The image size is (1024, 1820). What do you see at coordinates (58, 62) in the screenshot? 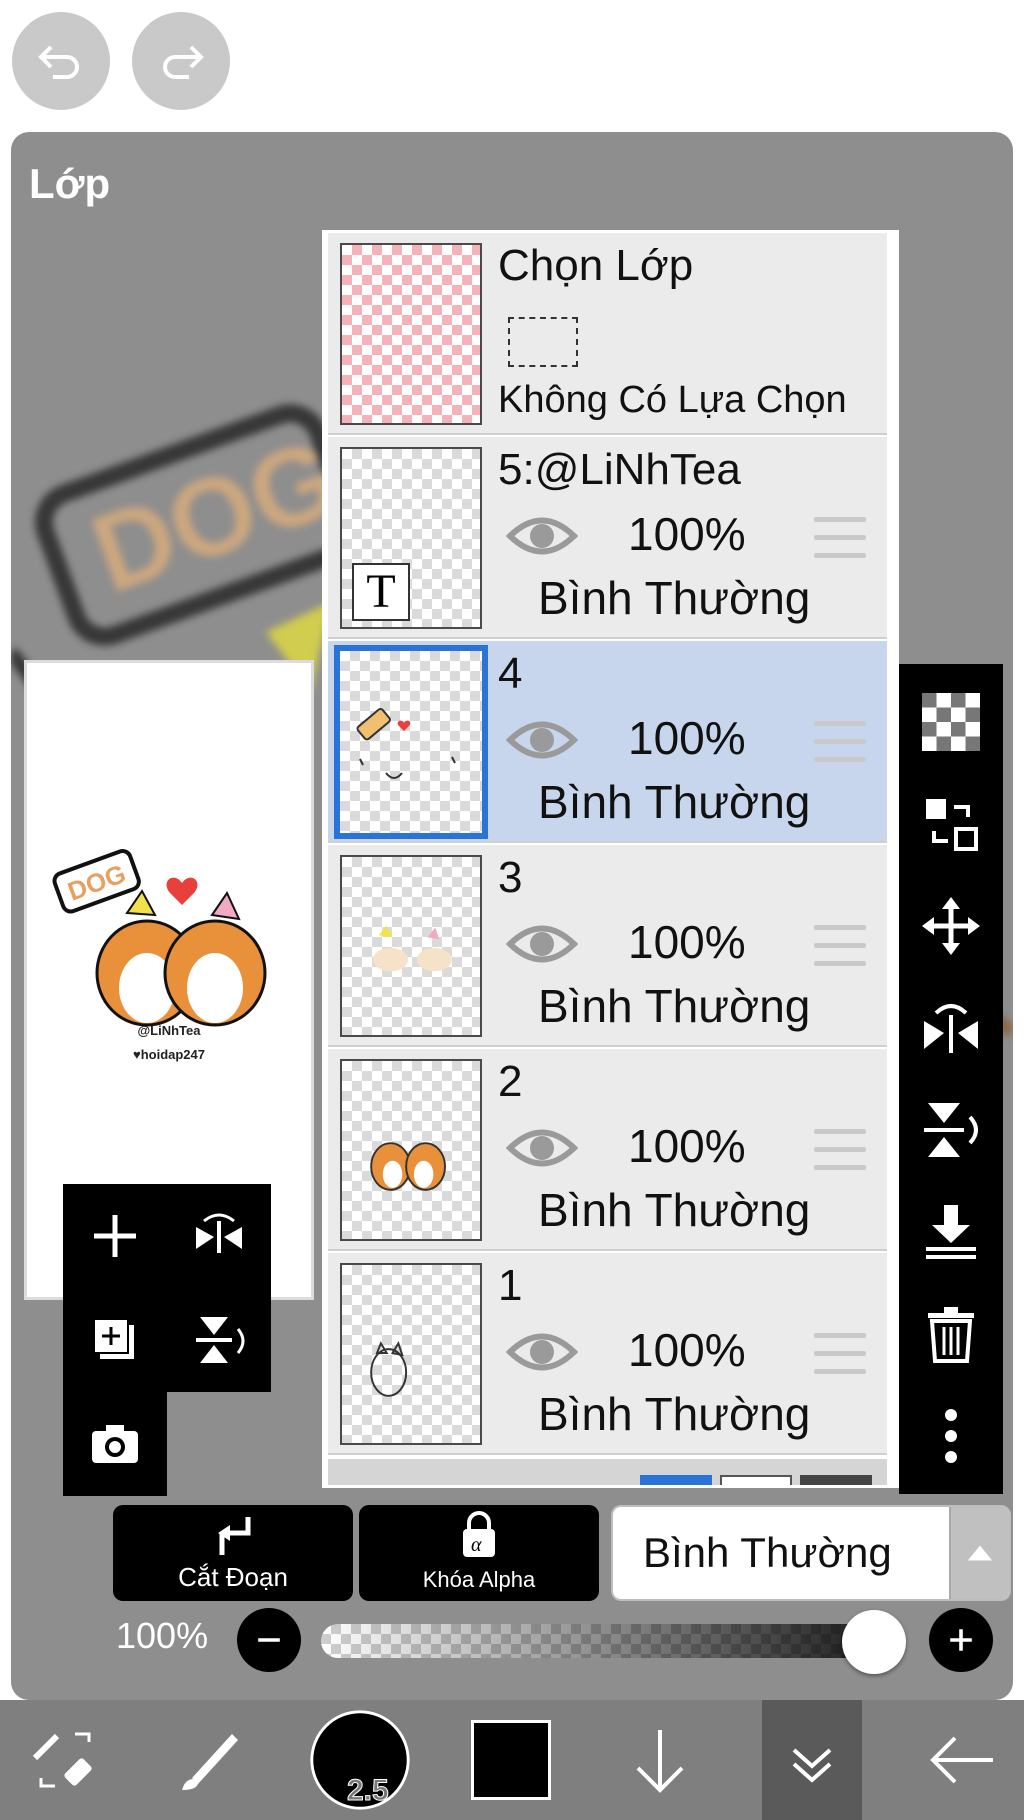
I see `undo-icon` at bounding box center [58, 62].